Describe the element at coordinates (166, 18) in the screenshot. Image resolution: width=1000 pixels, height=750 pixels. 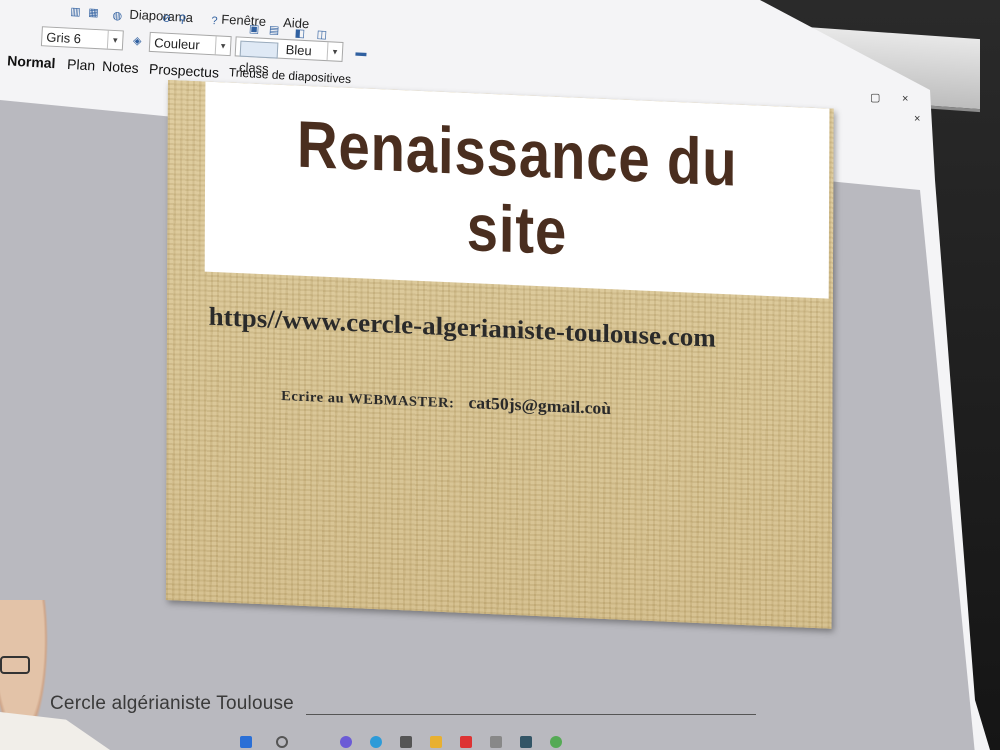
I see `no-entry-icon: ⊘` at that location.